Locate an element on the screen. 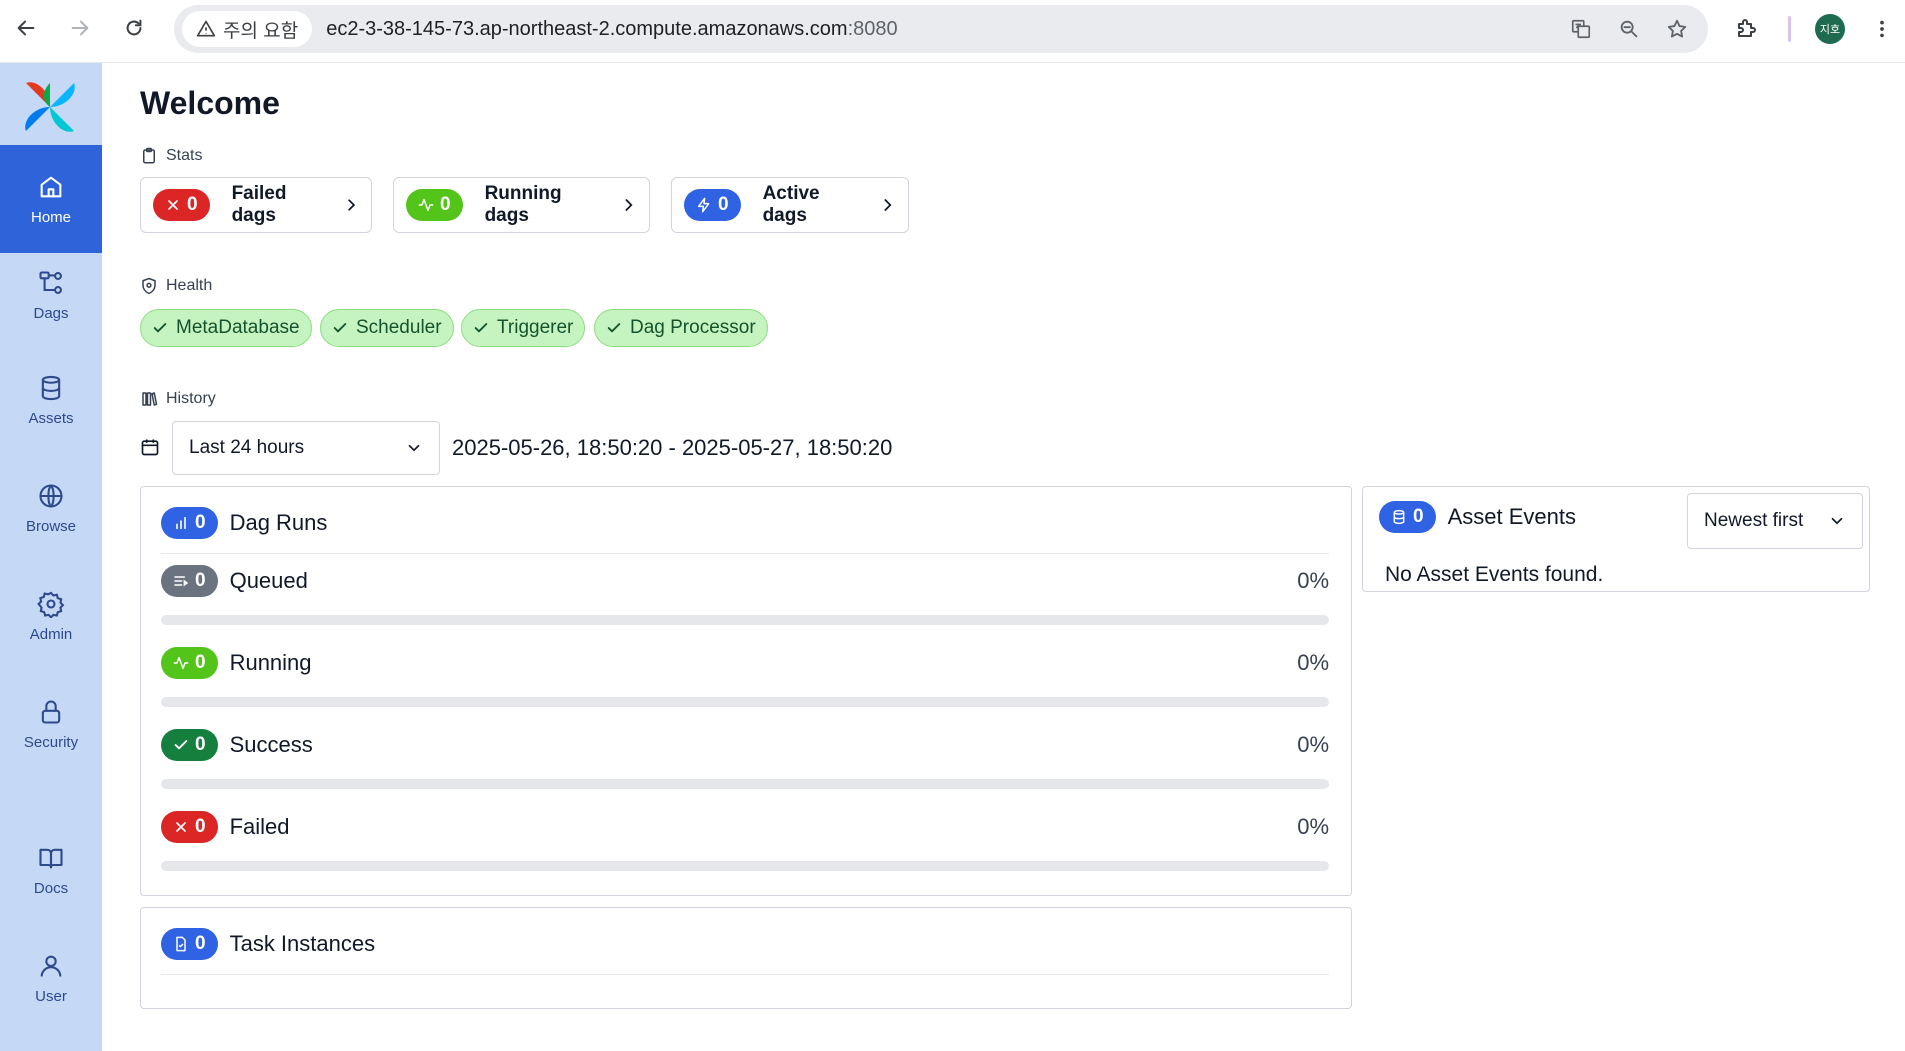 Image resolution: width=1905 pixels, height=1051 pixels. bar-chart-icon is located at coordinates (181, 523).